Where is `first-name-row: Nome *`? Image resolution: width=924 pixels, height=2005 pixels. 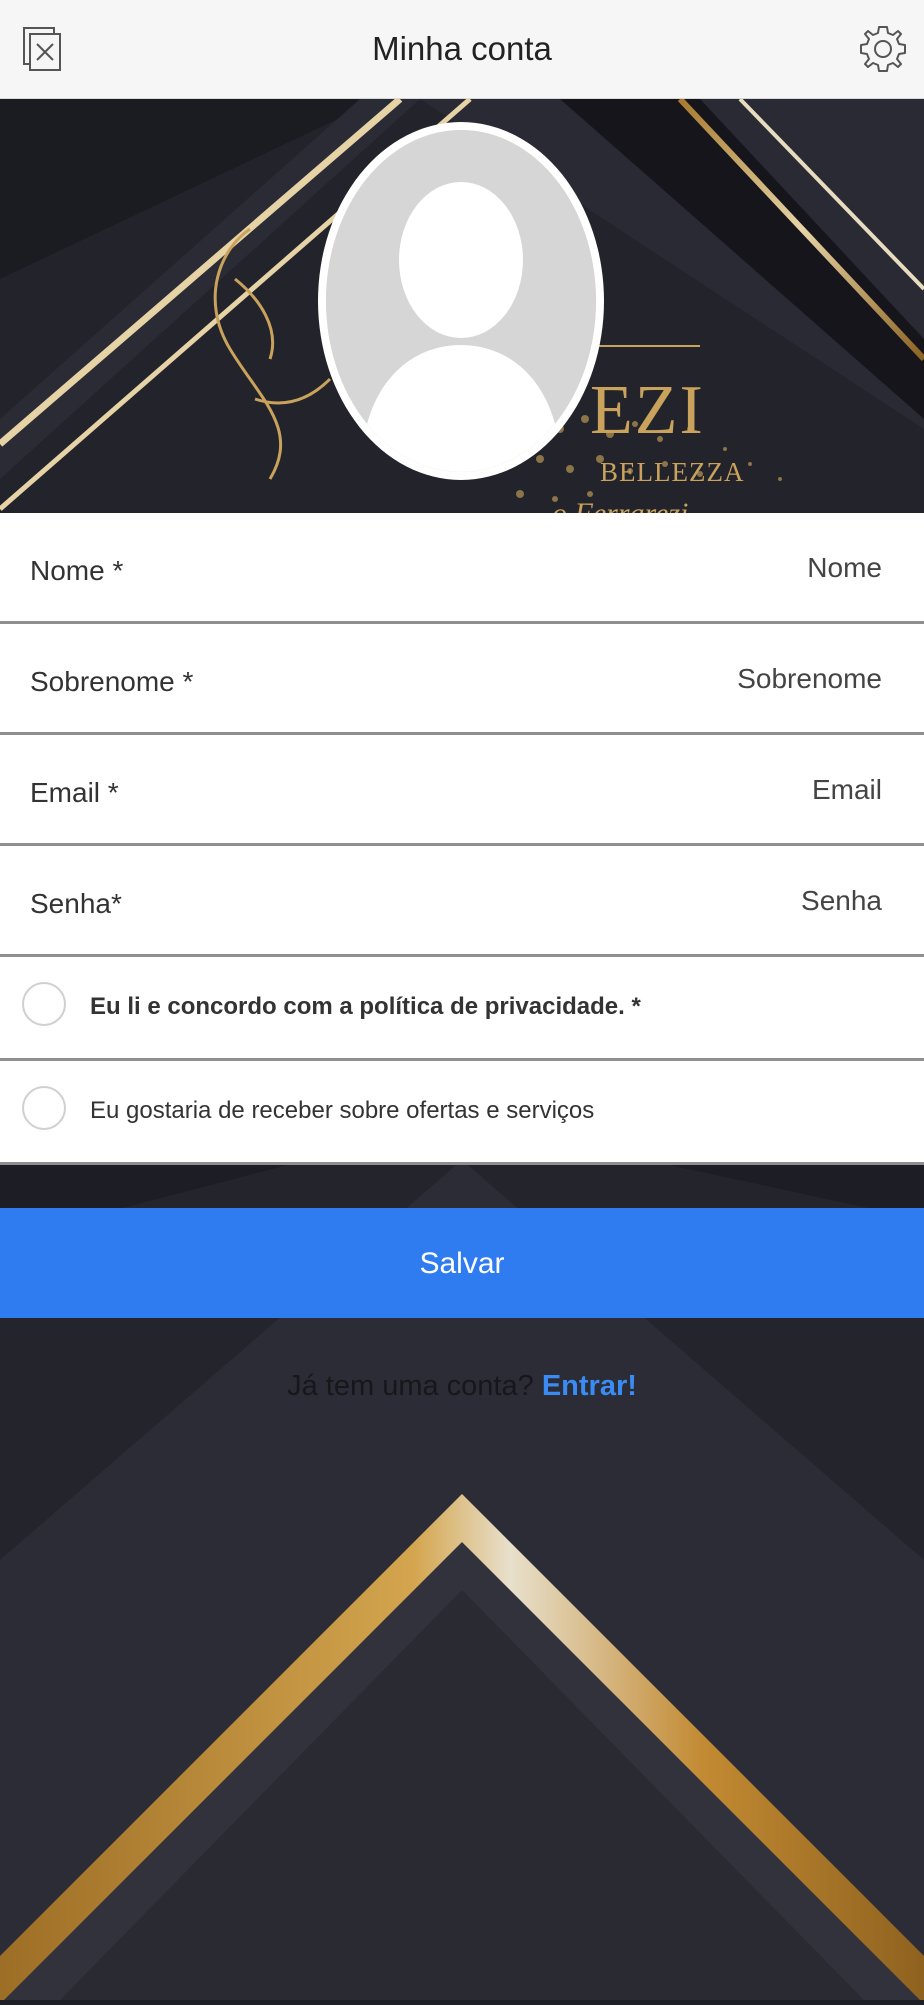
first-name-row: Nome * is located at coordinates (462, 568).